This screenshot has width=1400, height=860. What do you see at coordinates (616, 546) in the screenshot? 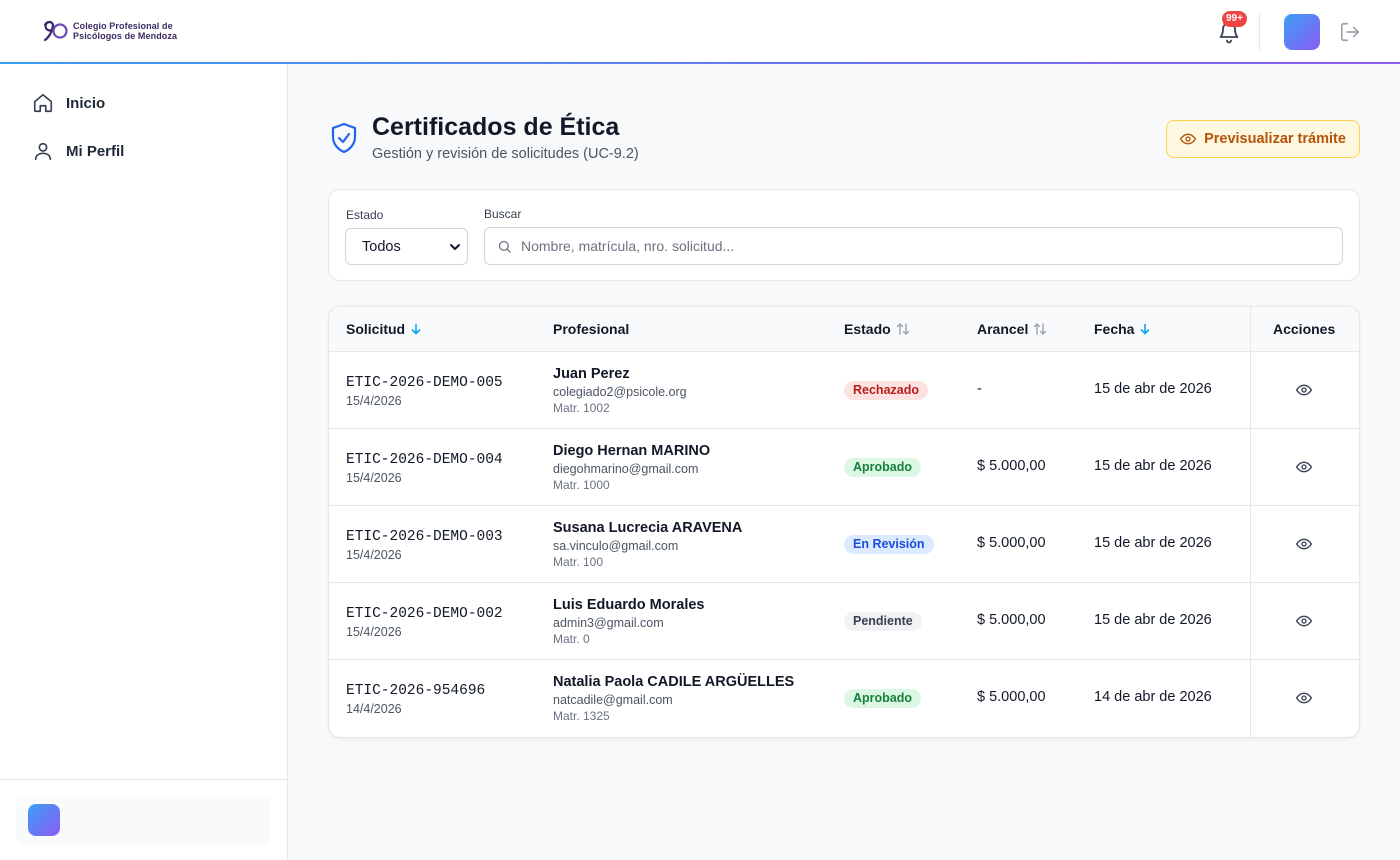
I see `professional-email: sa.vinculo@gmail.com` at bounding box center [616, 546].